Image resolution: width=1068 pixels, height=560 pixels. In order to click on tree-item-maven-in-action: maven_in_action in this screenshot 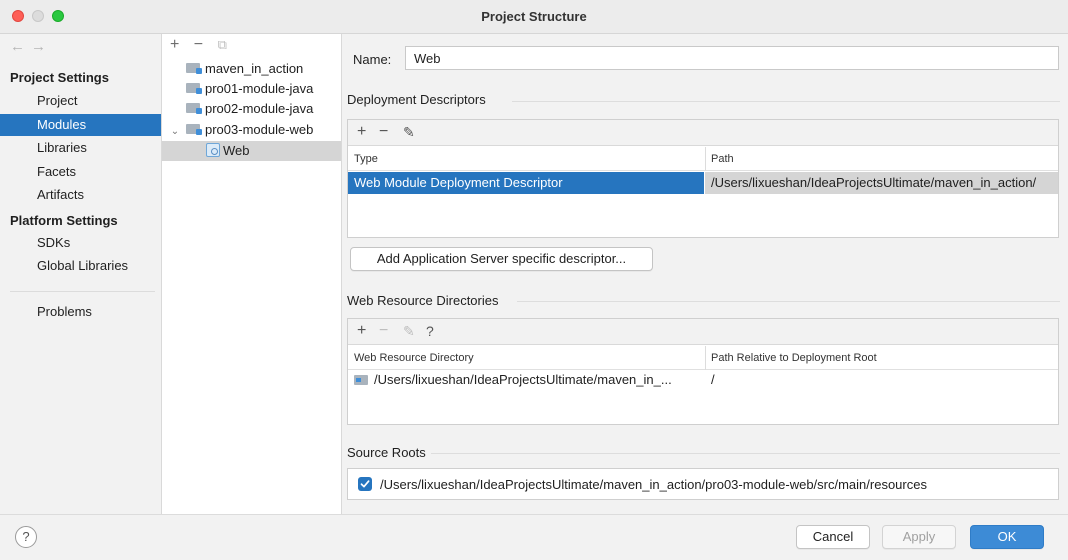, I will do `click(251, 69)`.